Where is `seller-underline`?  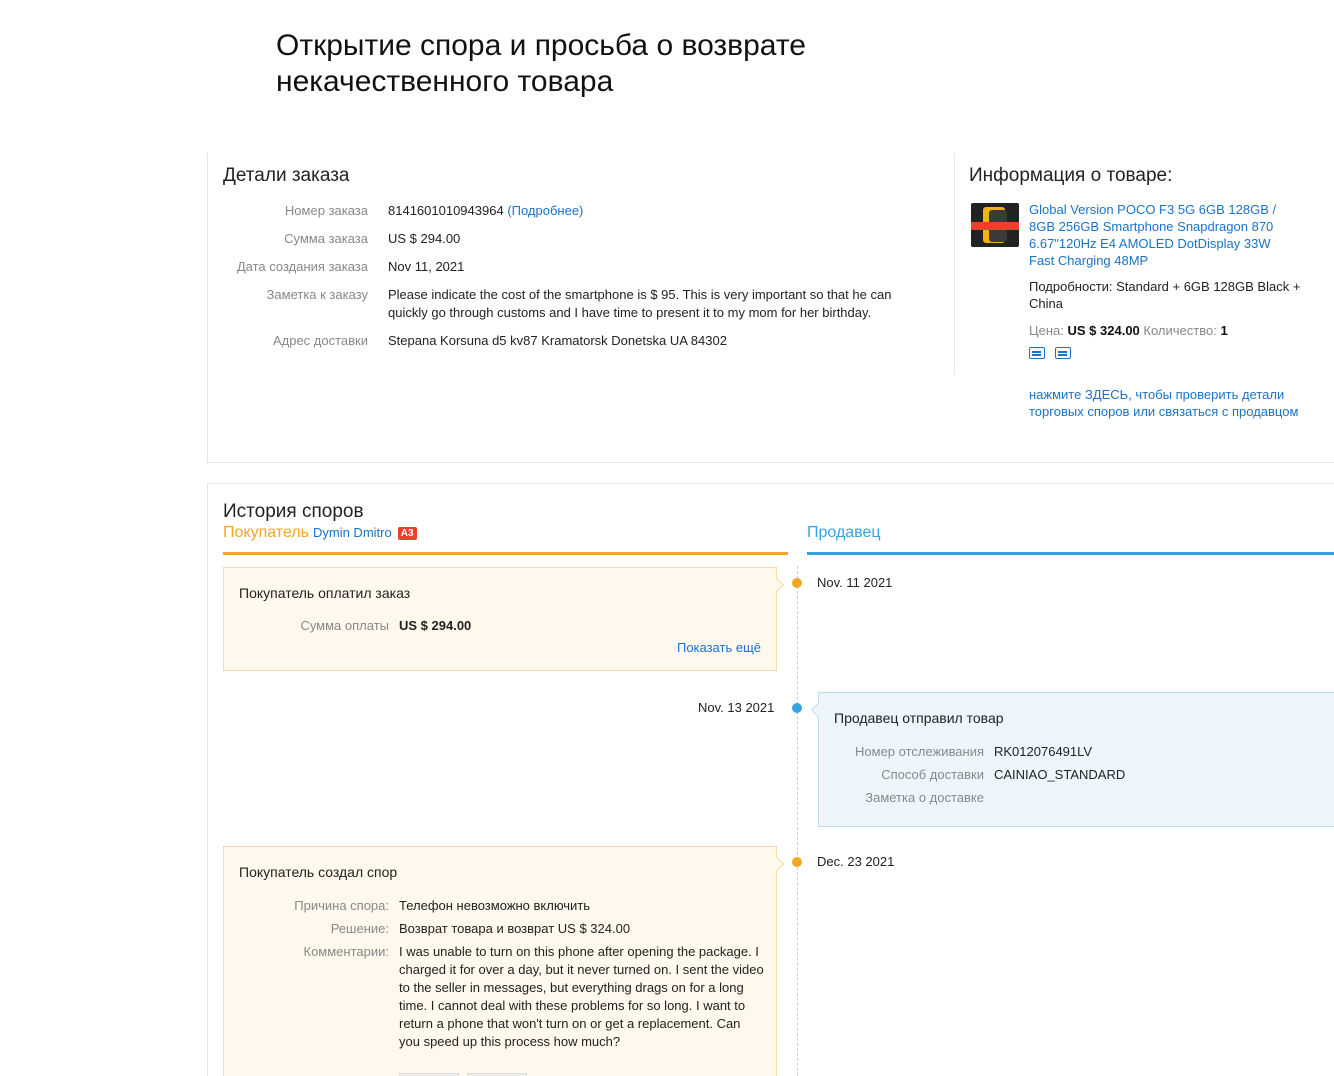 seller-underline is located at coordinates (1070, 553).